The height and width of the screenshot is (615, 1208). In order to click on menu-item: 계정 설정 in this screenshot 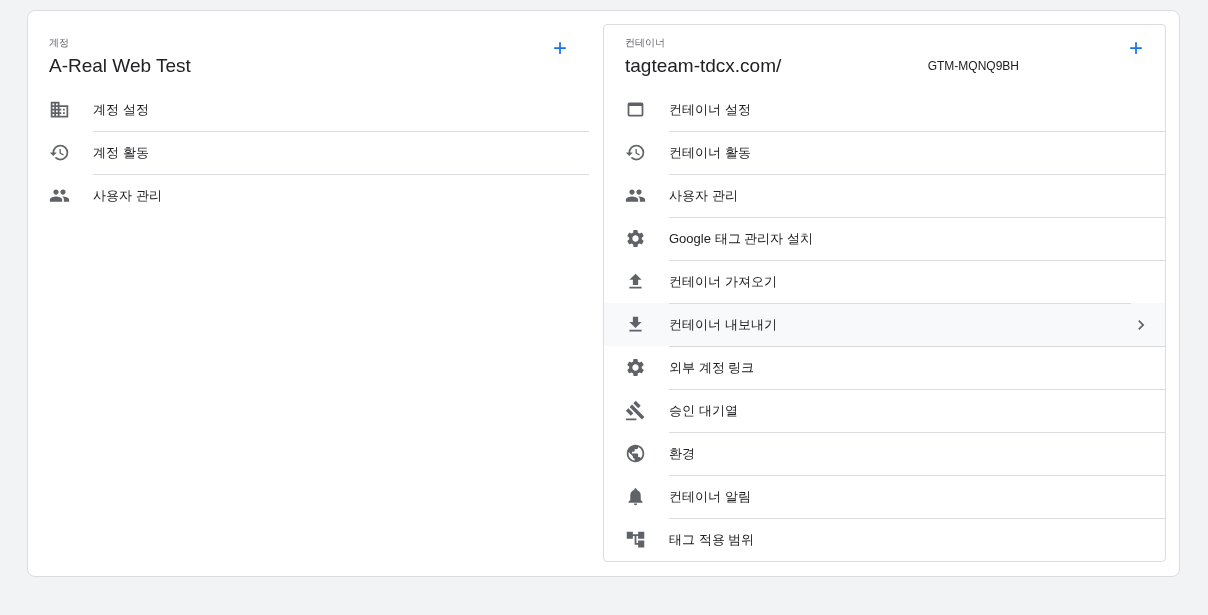, I will do `click(341, 109)`.